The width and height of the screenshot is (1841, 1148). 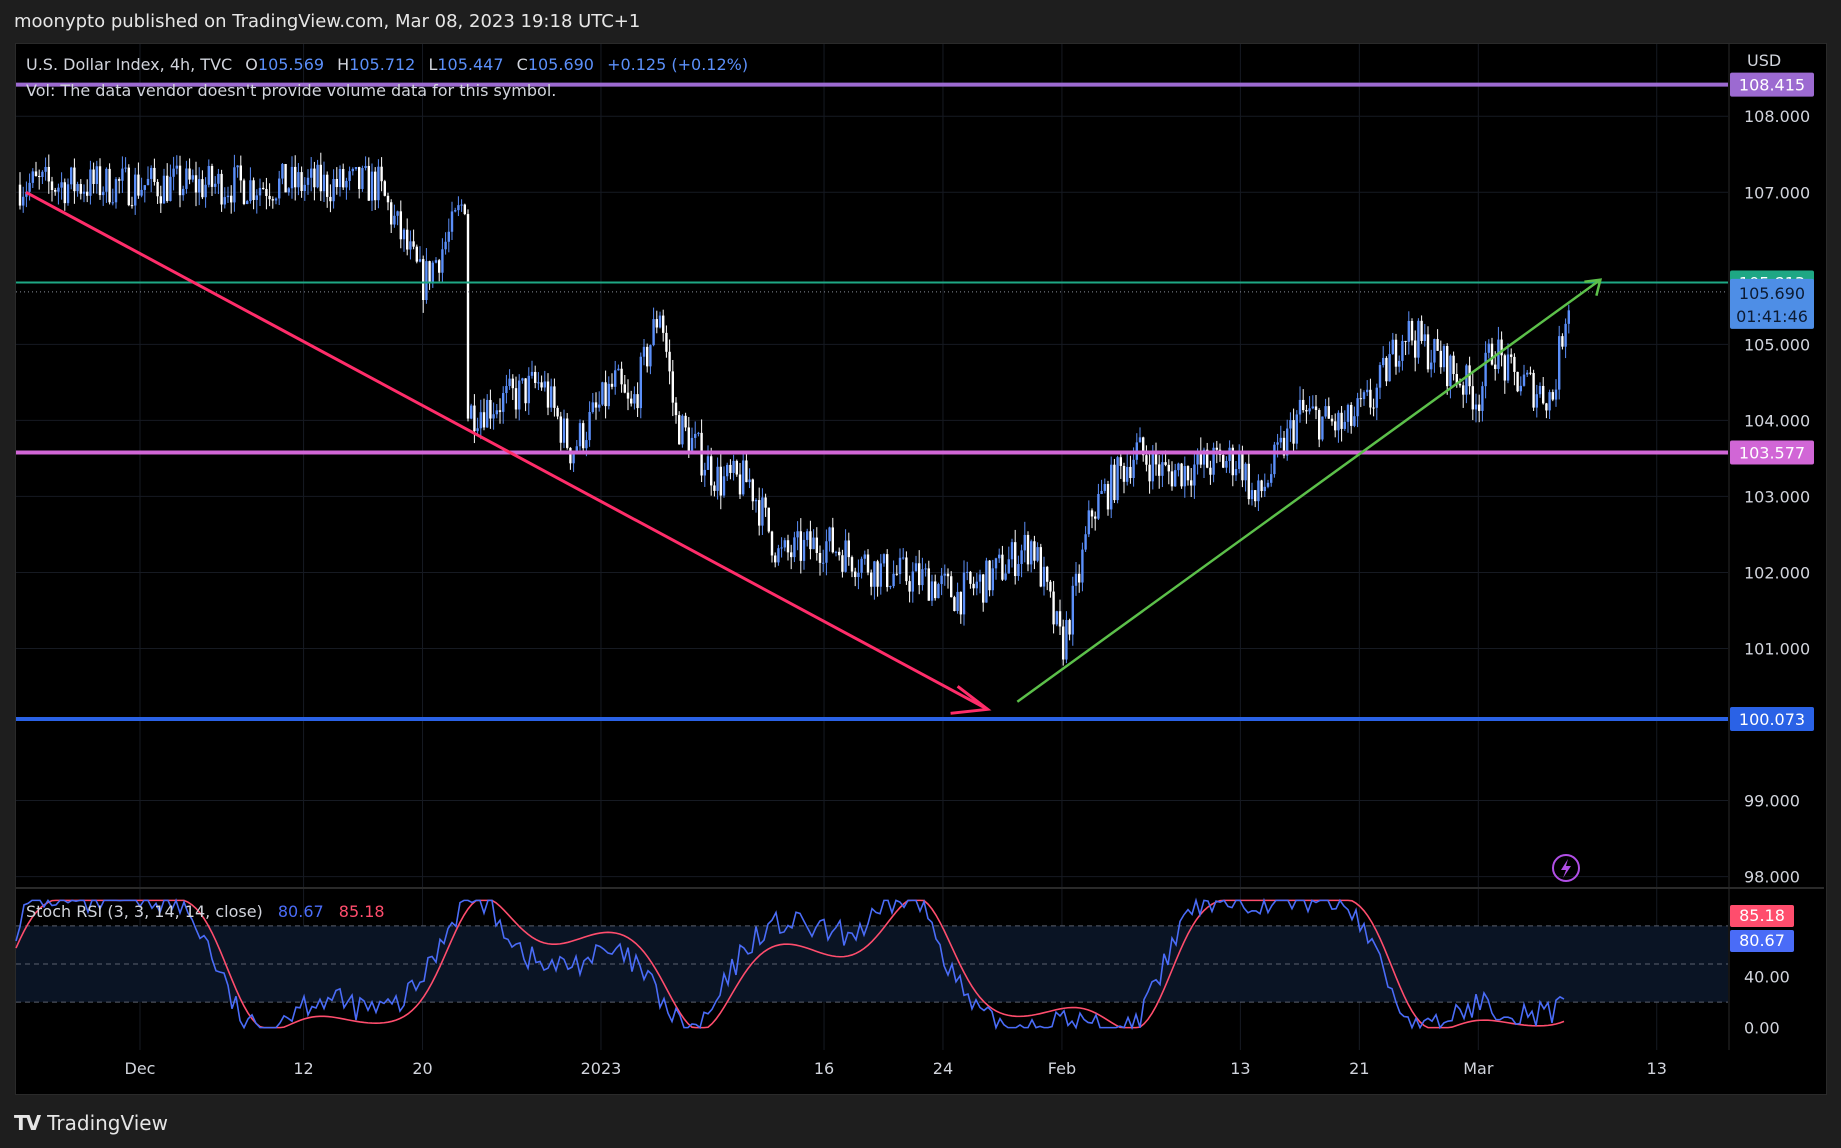 What do you see at coordinates (1777, 344) in the screenshot?
I see `price-tick-label: 105.000` at bounding box center [1777, 344].